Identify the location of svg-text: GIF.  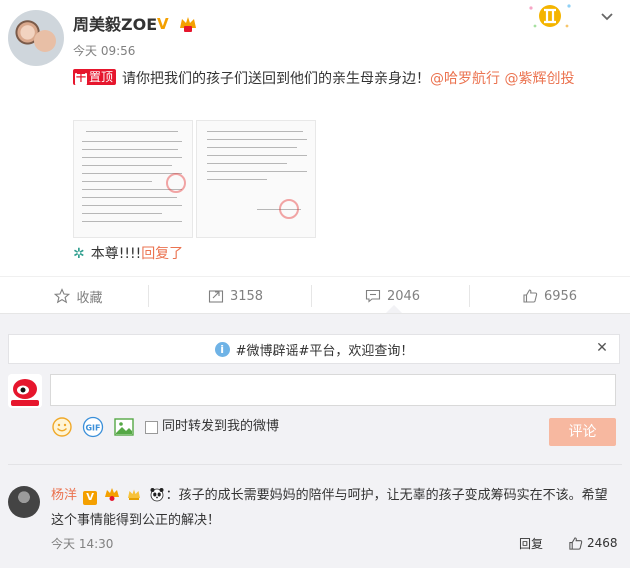
(92, 428).